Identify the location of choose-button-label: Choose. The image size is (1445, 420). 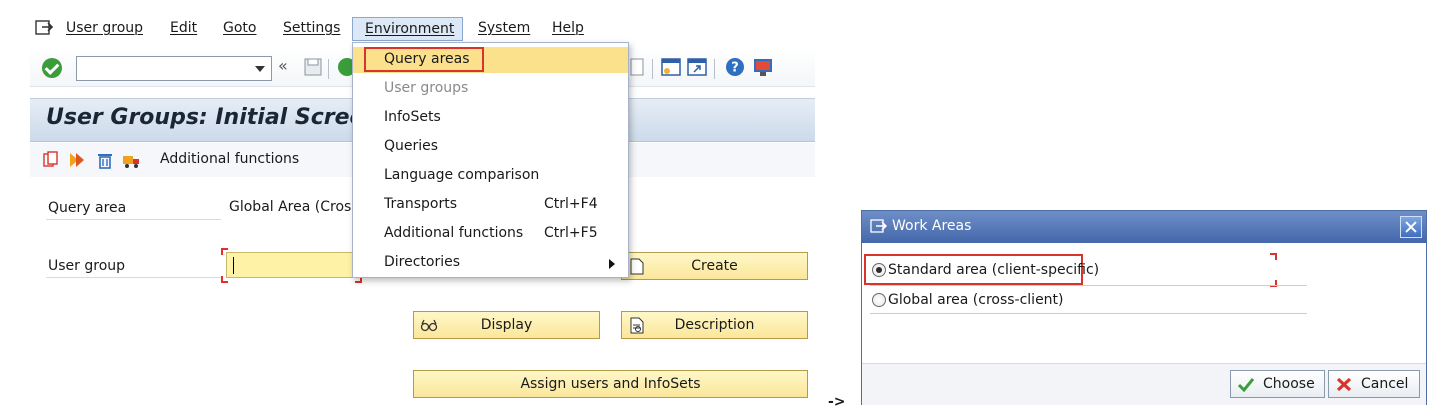
(1289, 384).